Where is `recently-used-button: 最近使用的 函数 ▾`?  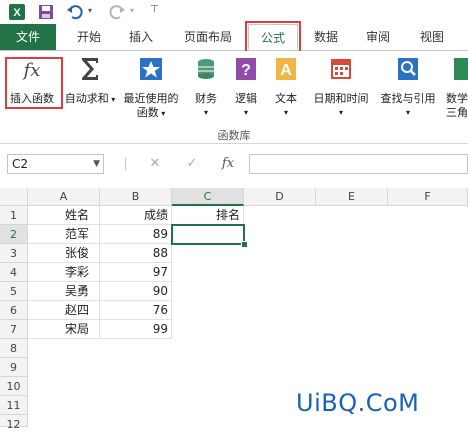 recently-used-button: 最近使用的 函数 ▾ is located at coordinates (151, 88).